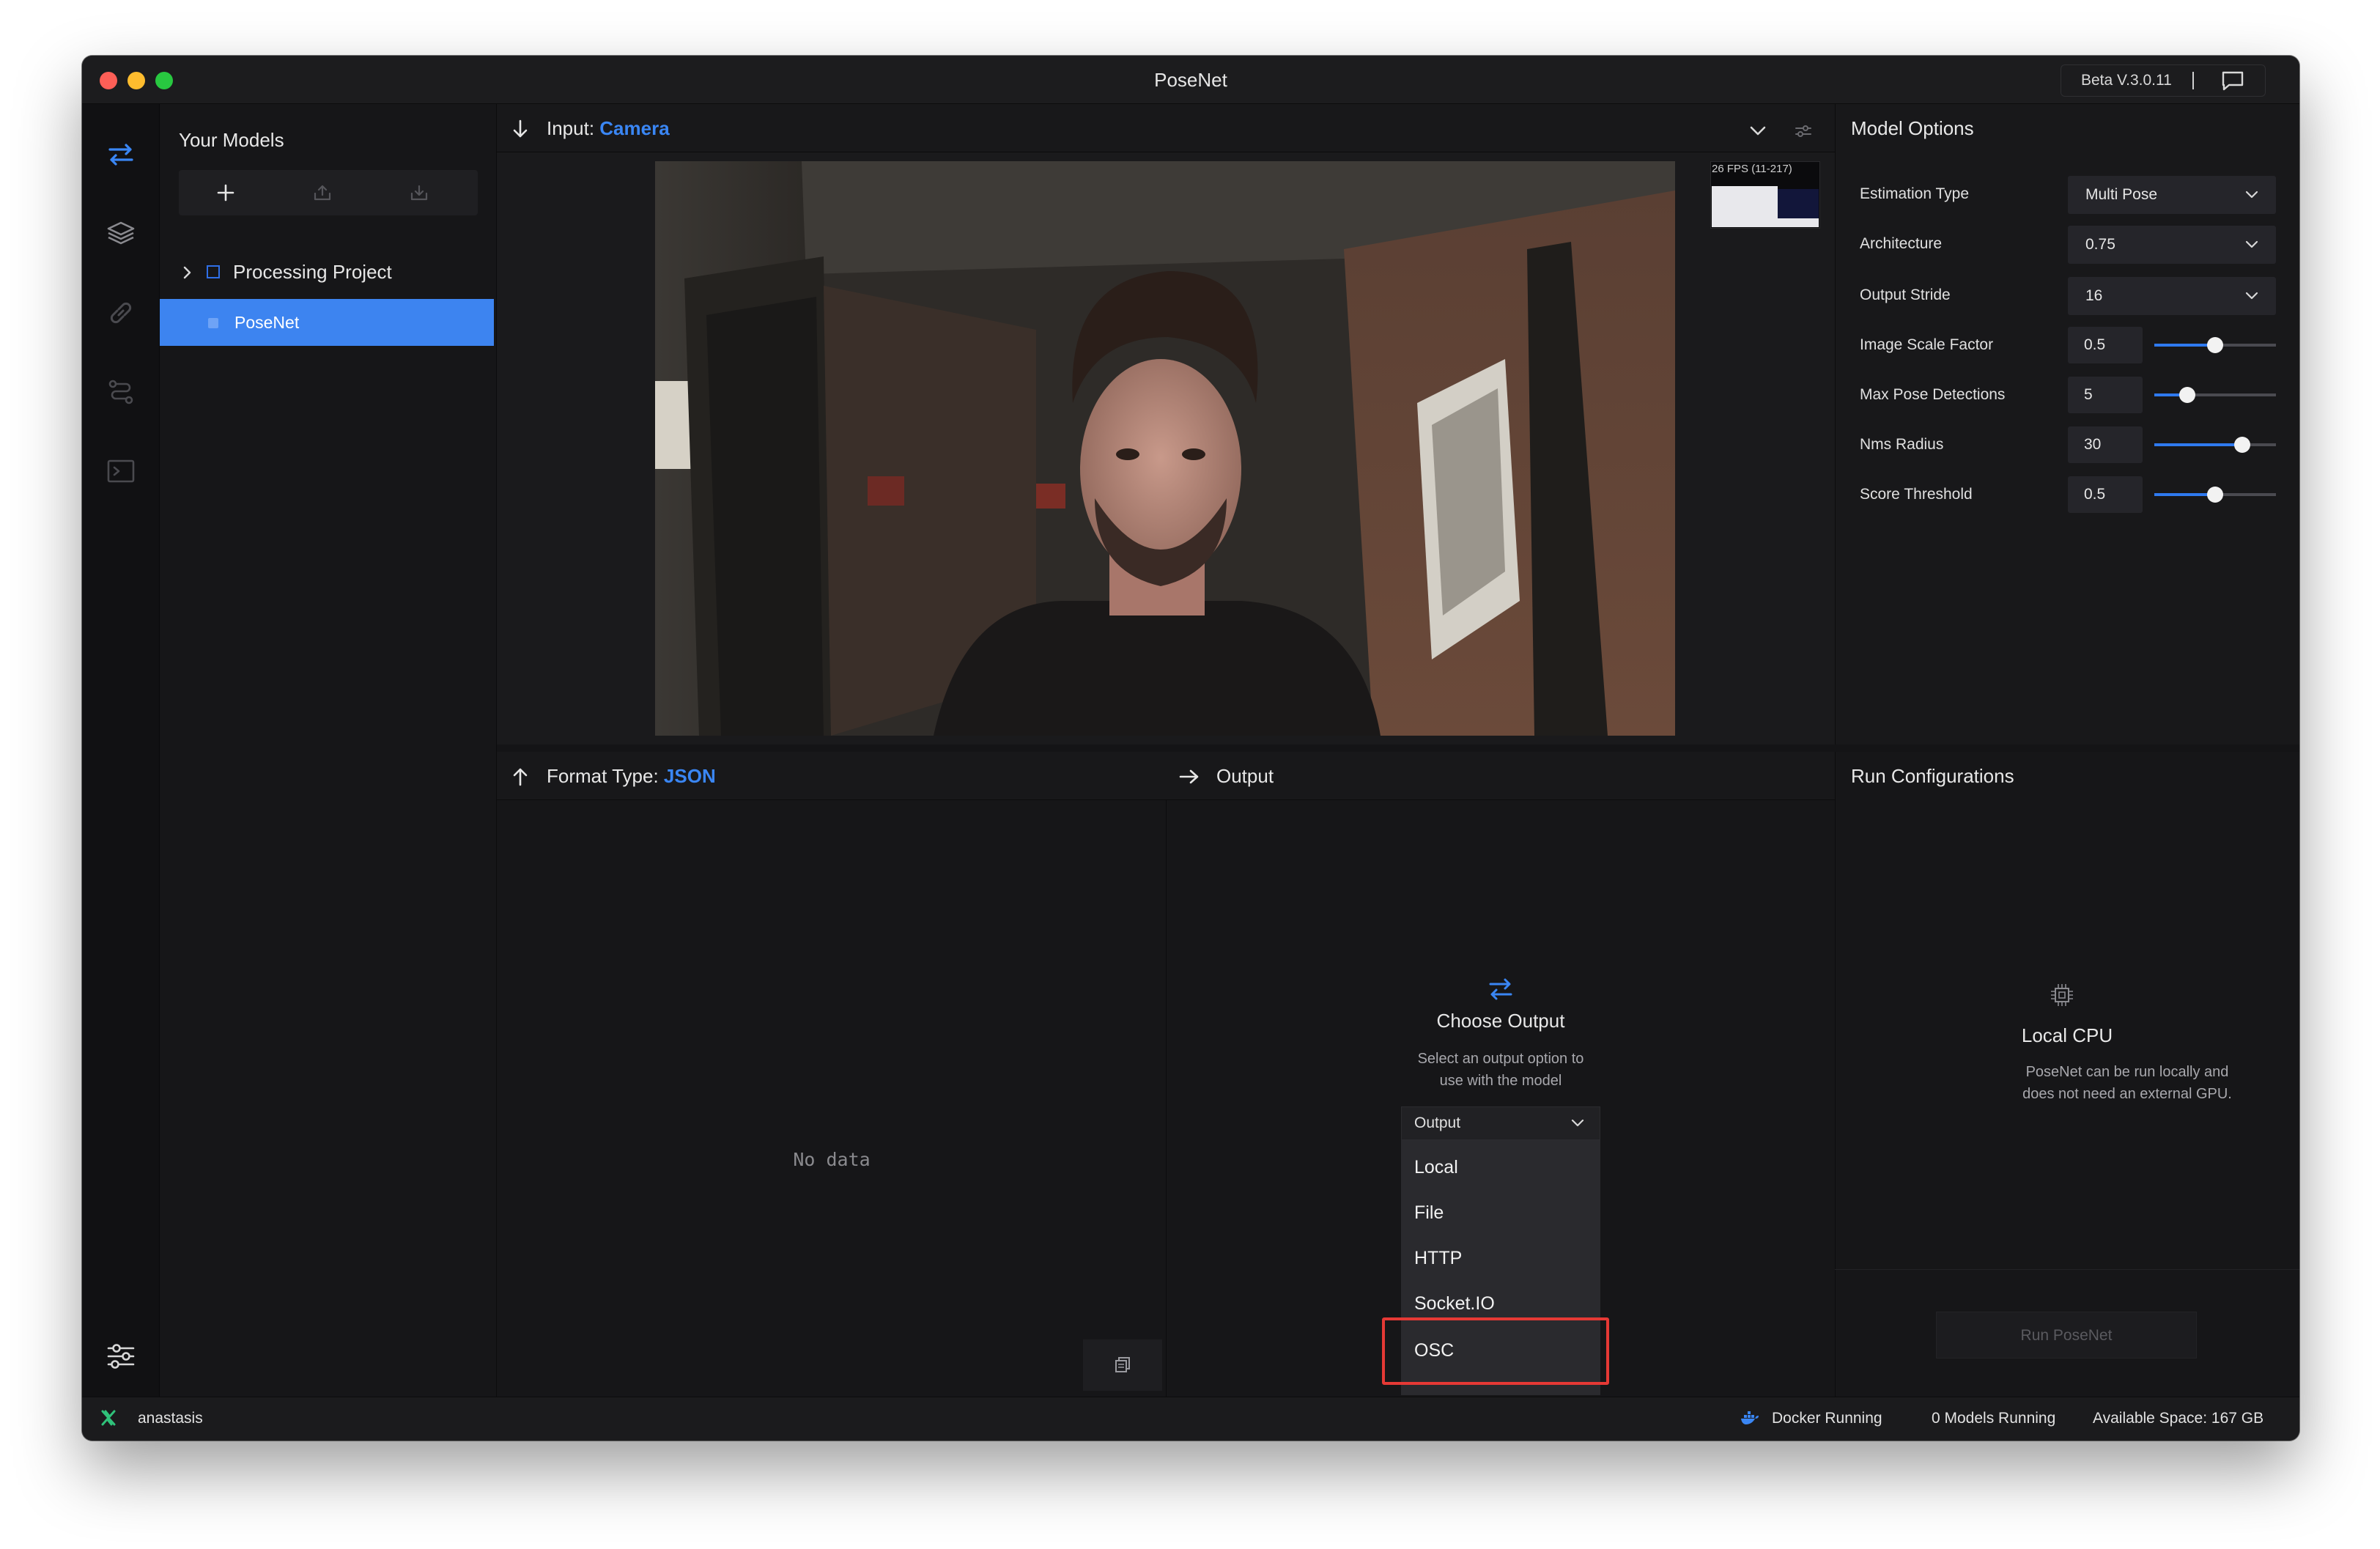 The height and width of the screenshot is (1549, 2380). Describe the element at coordinates (187, 273) in the screenshot. I see `chevron-right-icon` at that location.